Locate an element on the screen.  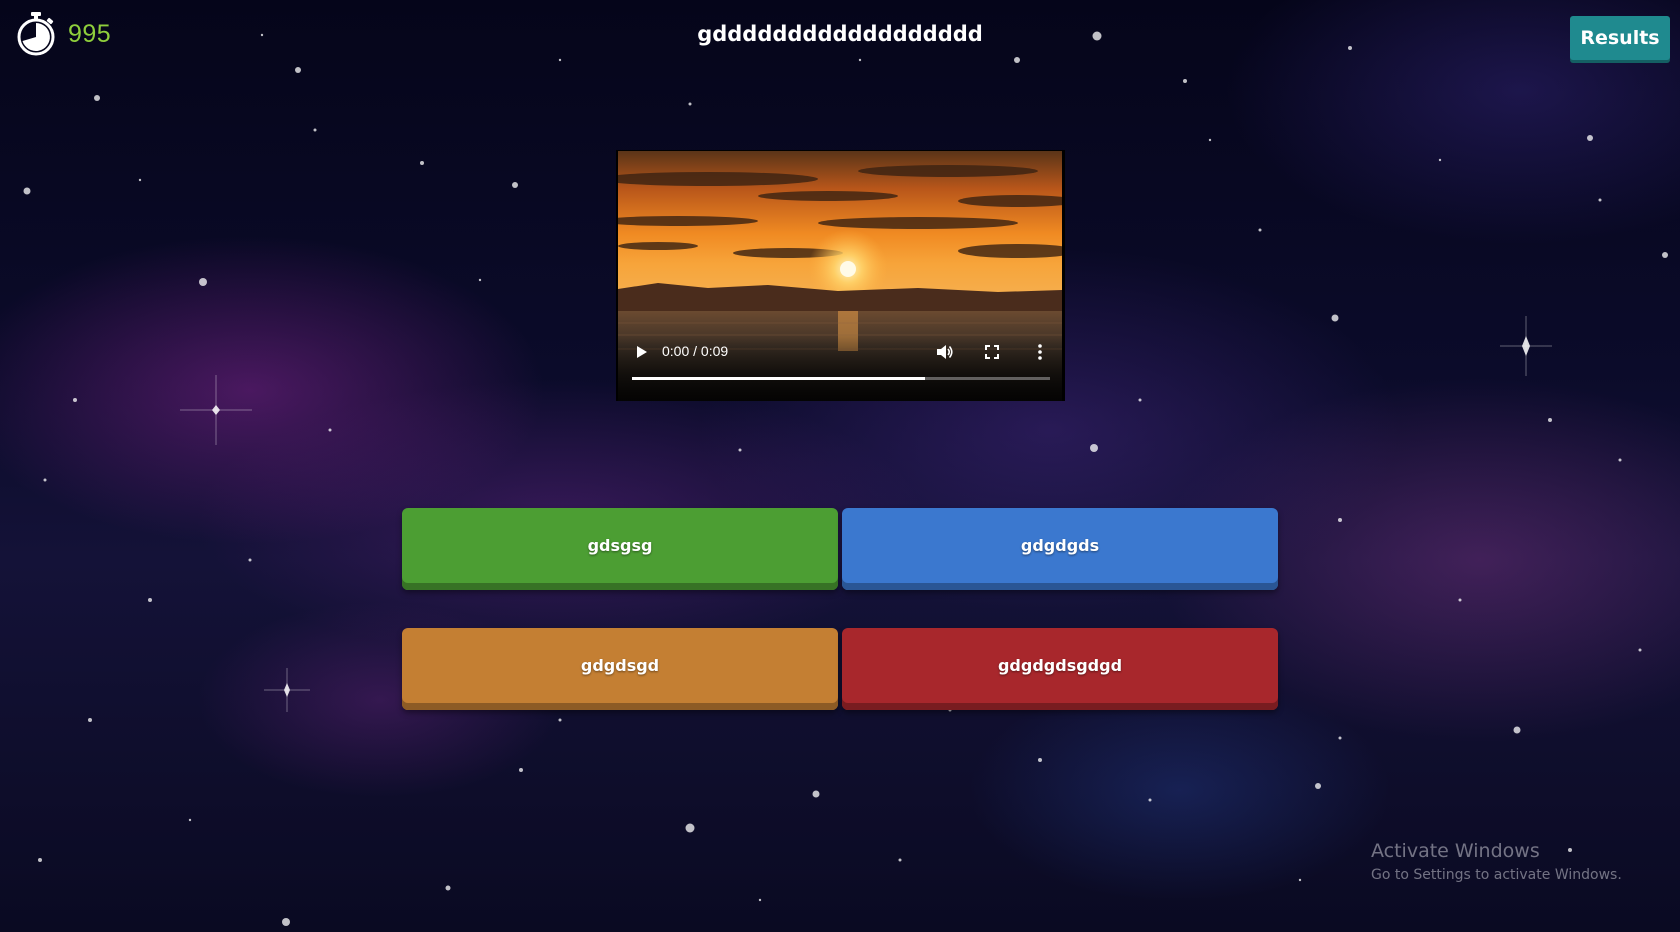
volume-icon is located at coordinates (944, 352).